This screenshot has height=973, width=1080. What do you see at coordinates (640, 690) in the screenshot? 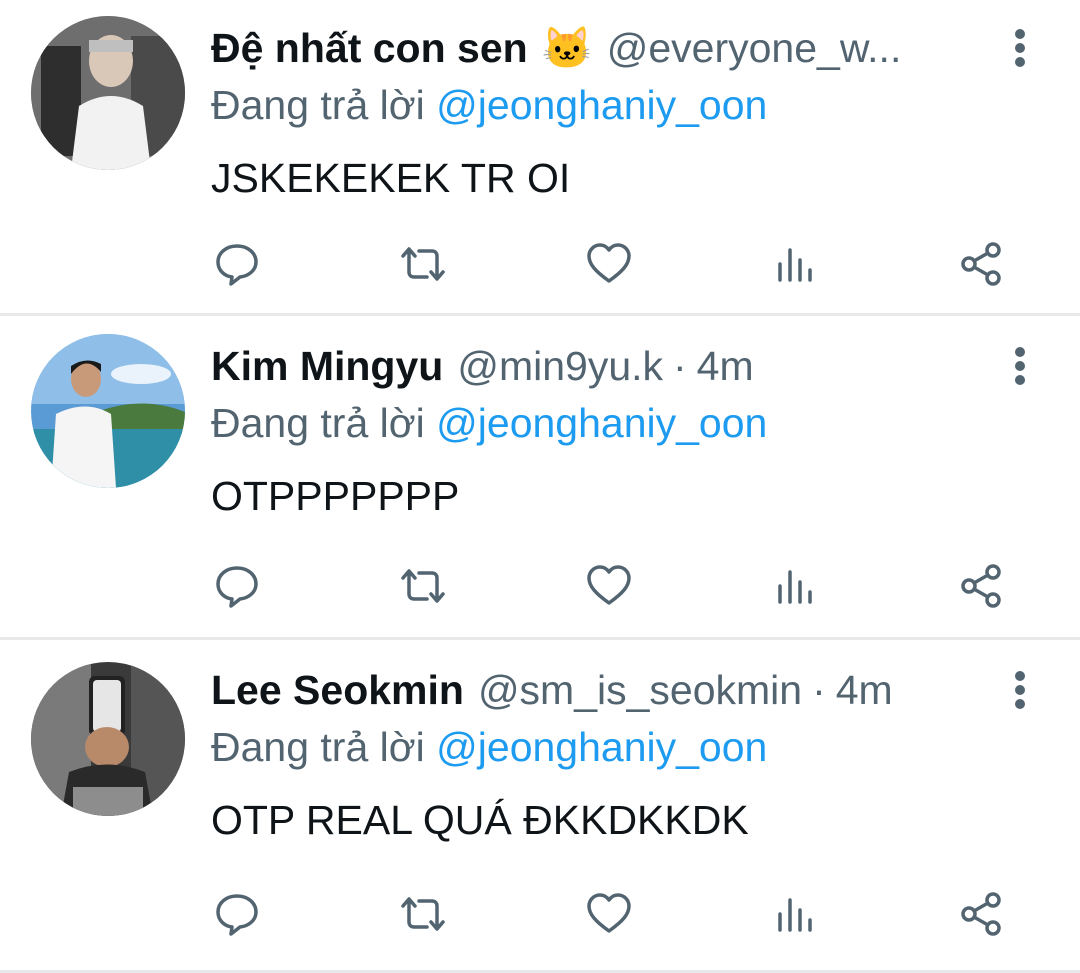
I see `user-handle: @sm_is_seokmin` at bounding box center [640, 690].